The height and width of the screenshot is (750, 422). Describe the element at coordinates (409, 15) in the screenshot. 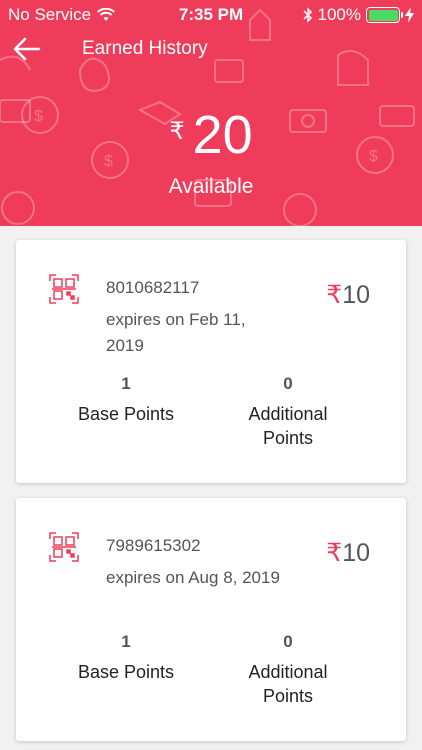

I see `charging-bolt-icon` at that location.